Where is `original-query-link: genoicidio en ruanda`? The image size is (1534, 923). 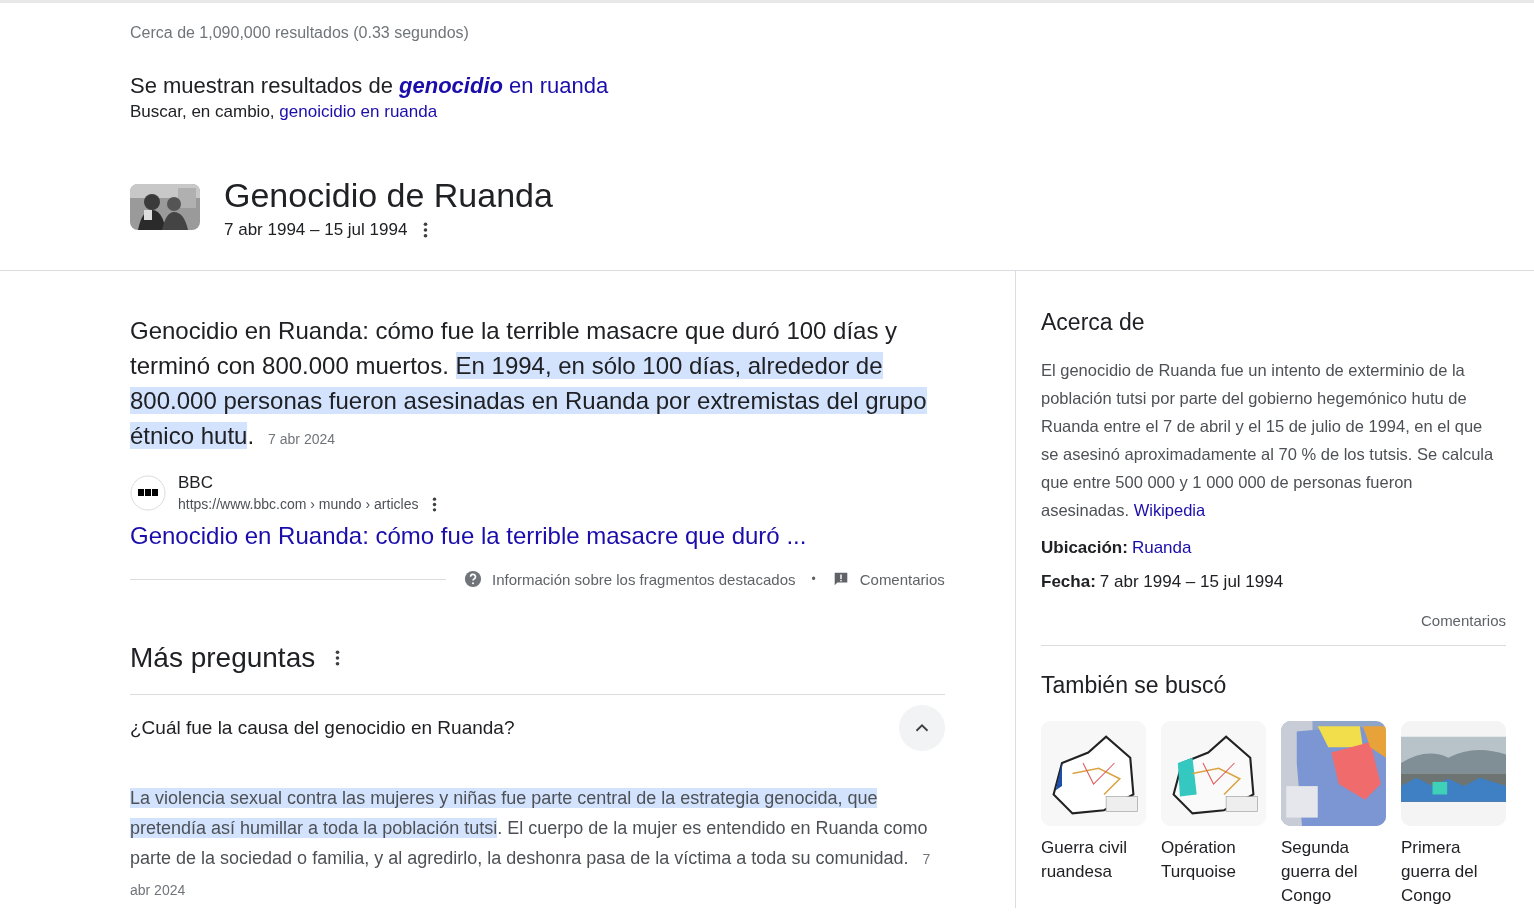 original-query-link: genoicidio en ruanda is located at coordinates (358, 111).